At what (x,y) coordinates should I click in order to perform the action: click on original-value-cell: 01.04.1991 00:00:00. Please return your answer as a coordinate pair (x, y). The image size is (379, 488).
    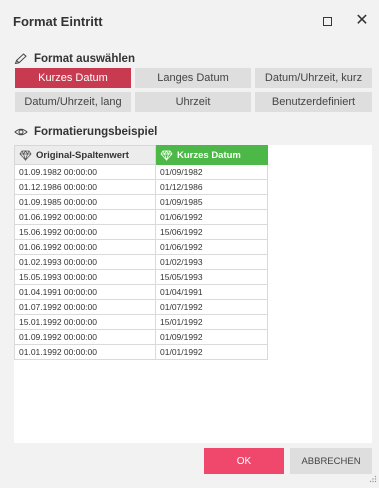
    Looking at the image, I should click on (85, 292).